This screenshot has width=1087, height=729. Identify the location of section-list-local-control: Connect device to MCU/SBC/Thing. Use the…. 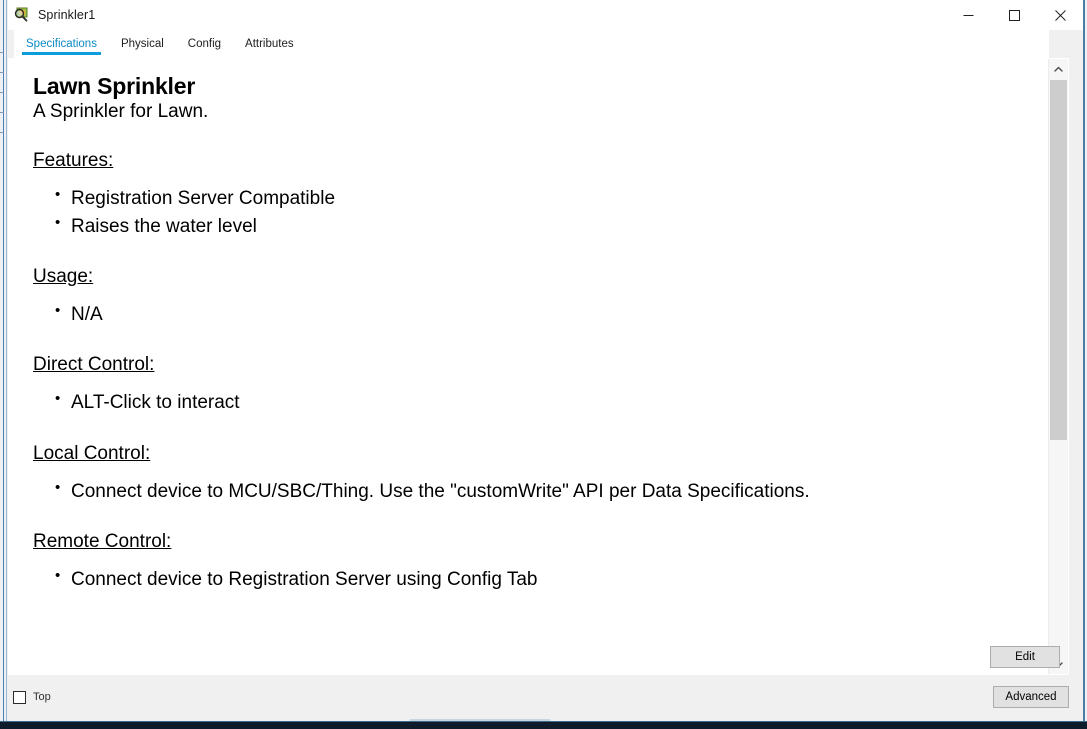
(534, 491).